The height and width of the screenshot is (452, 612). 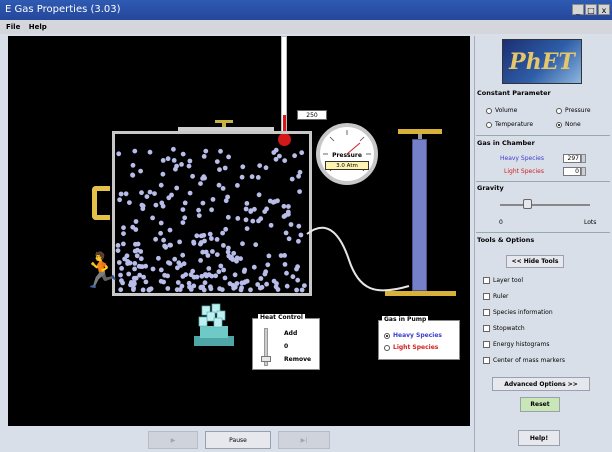 What do you see at coordinates (211, 219) in the screenshot?
I see `gas-particles` at bounding box center [211, 219].